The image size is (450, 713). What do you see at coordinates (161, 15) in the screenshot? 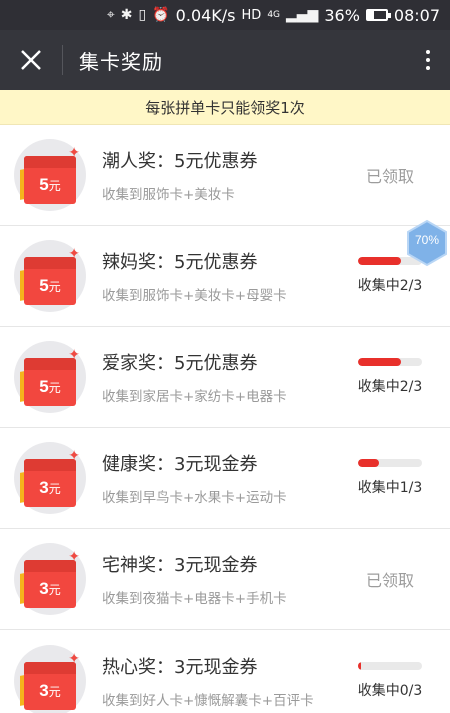
I see `alarm-icon: ⏰` at bounding box center [161, 15].